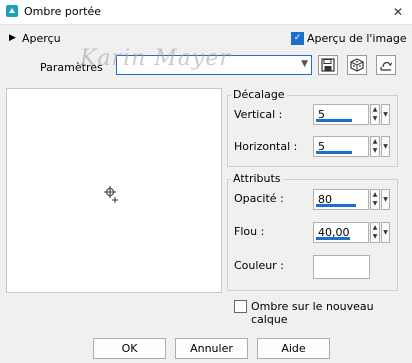 The image size is (412, 363). What do you see at coordinates (129, 348) in the screenshot?
I see `ok-button: OK` at bounding box center [129, 348].